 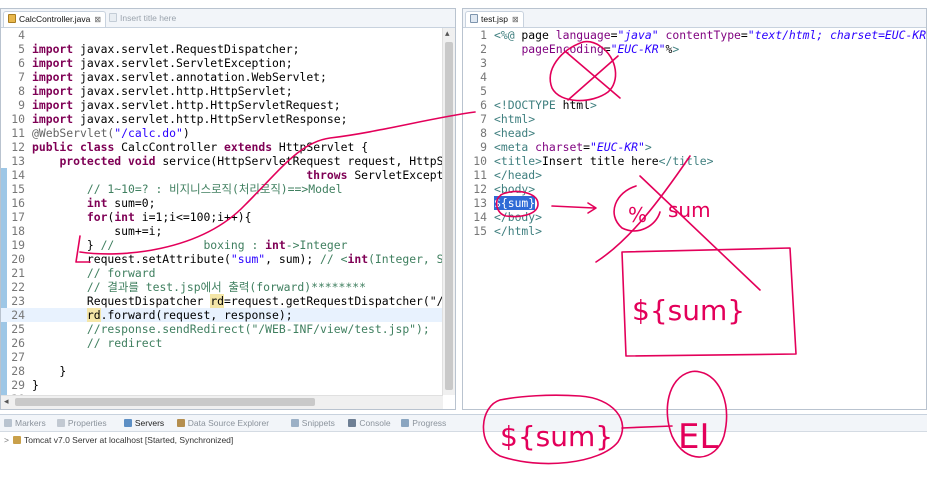 I want to click on bottom-tab-snippets: Snippets, so click(x=312, y=423).